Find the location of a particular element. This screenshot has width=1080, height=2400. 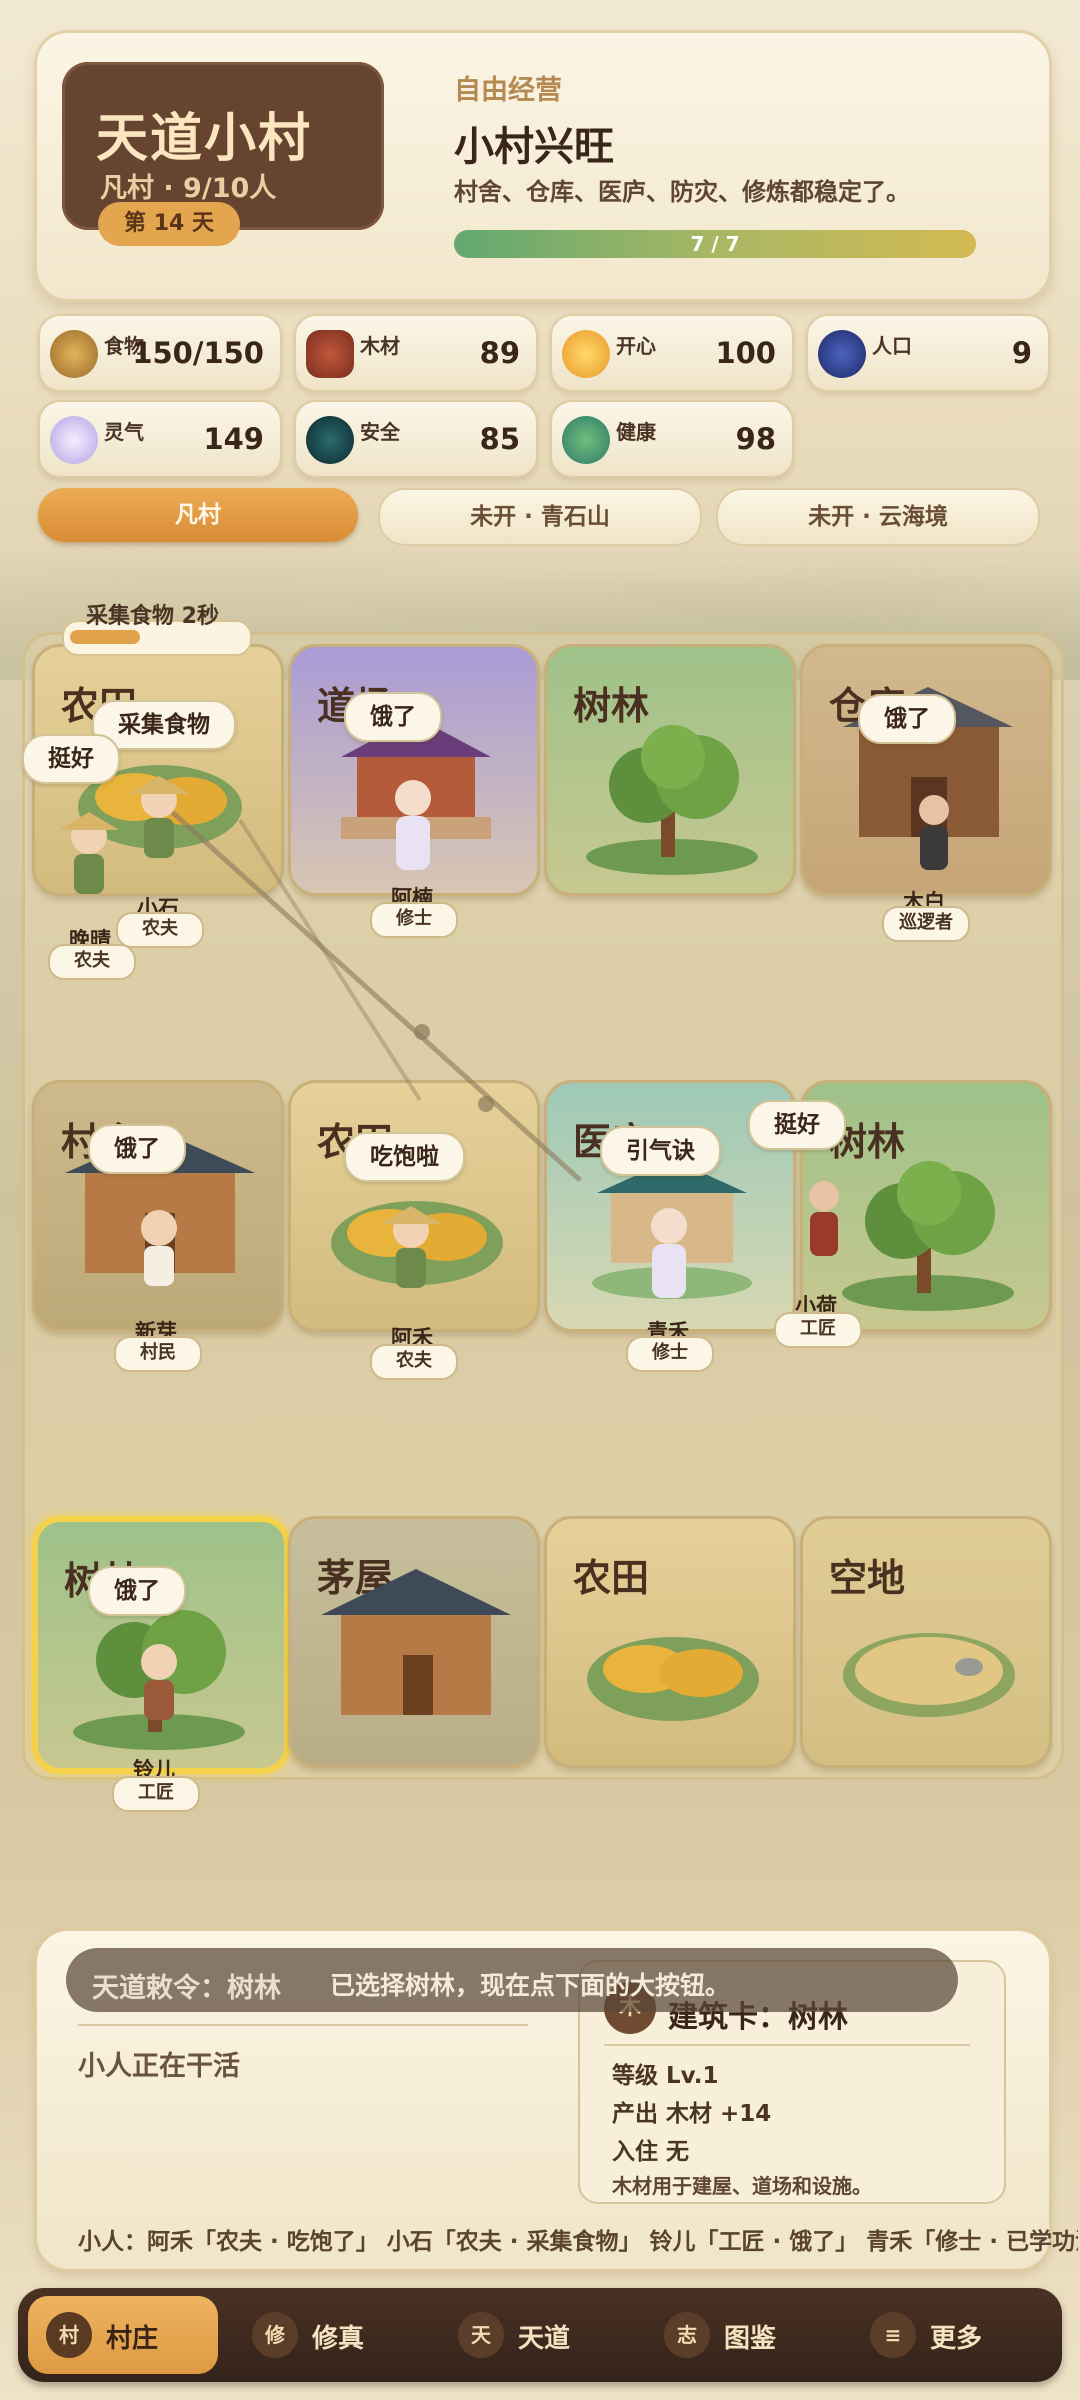

empty-lot-icon is located at coordinates (929, 1675).